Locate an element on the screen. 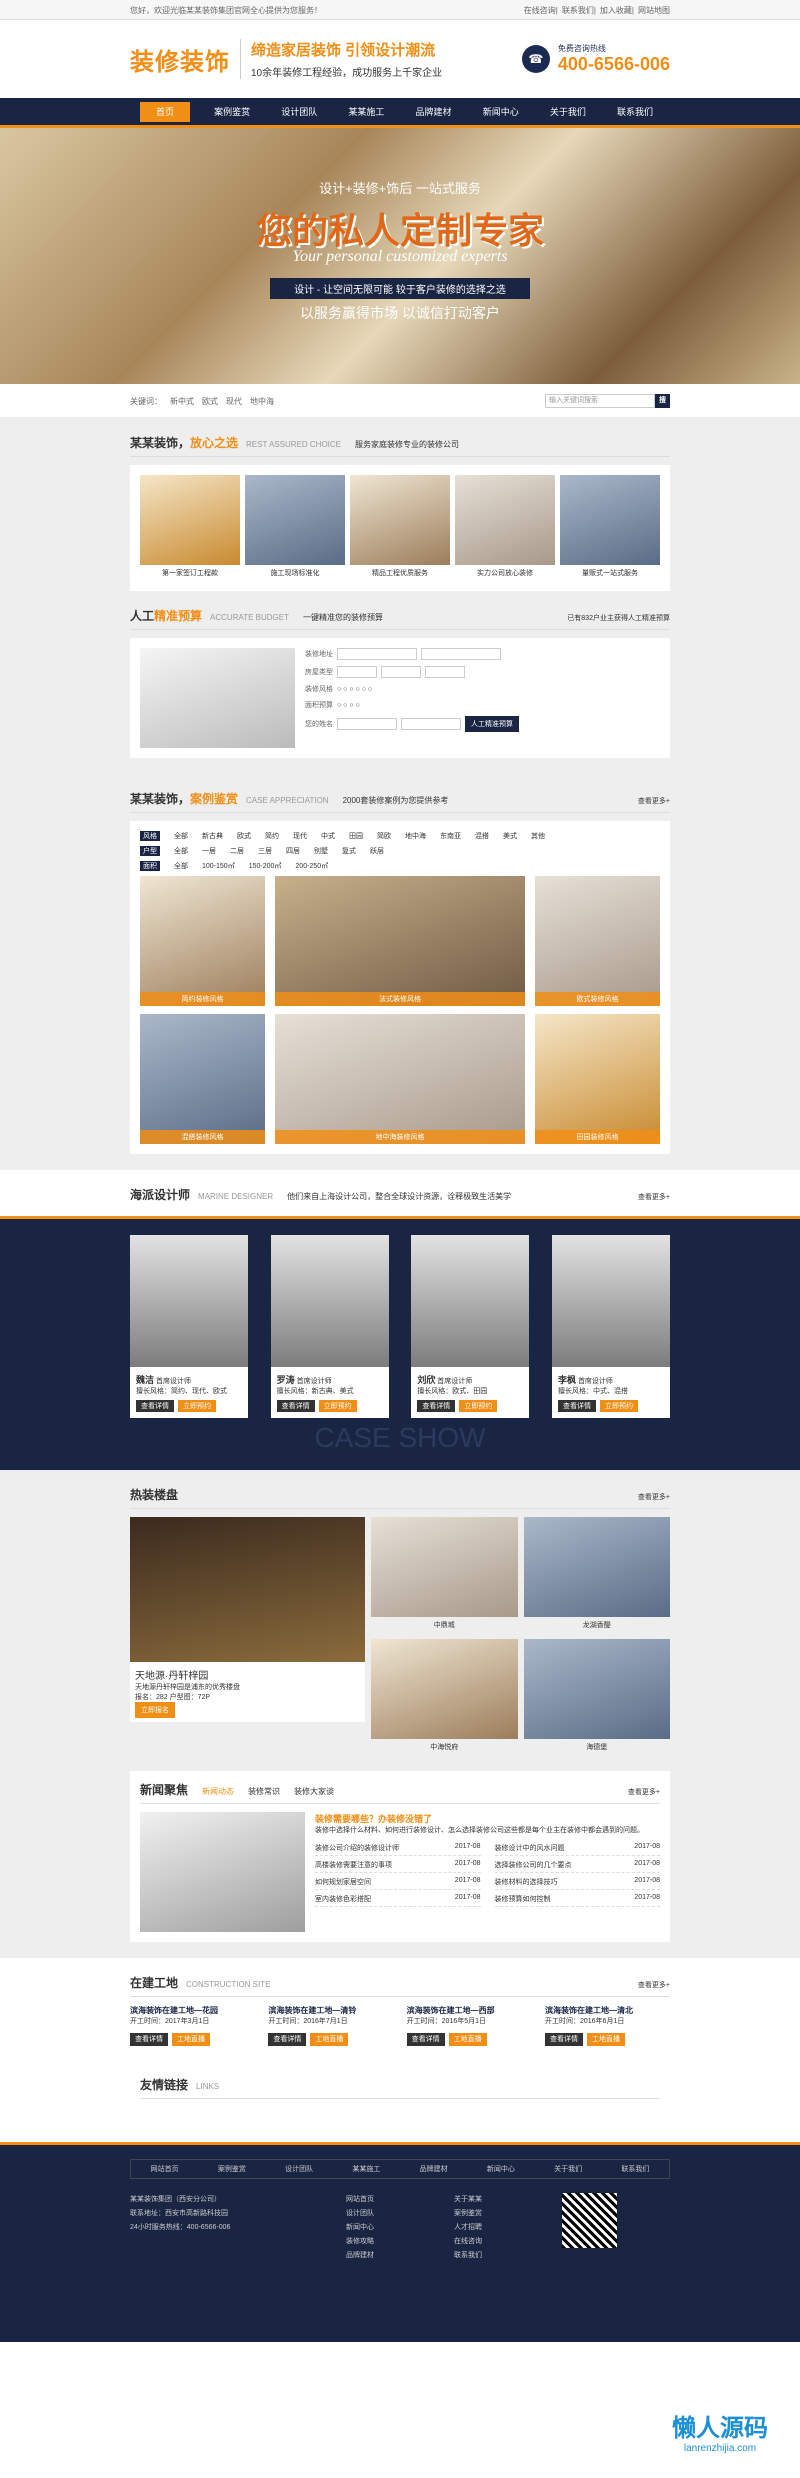 This screenshot has width=800, height=2478. hall-select is located at coordinates (401, 672).